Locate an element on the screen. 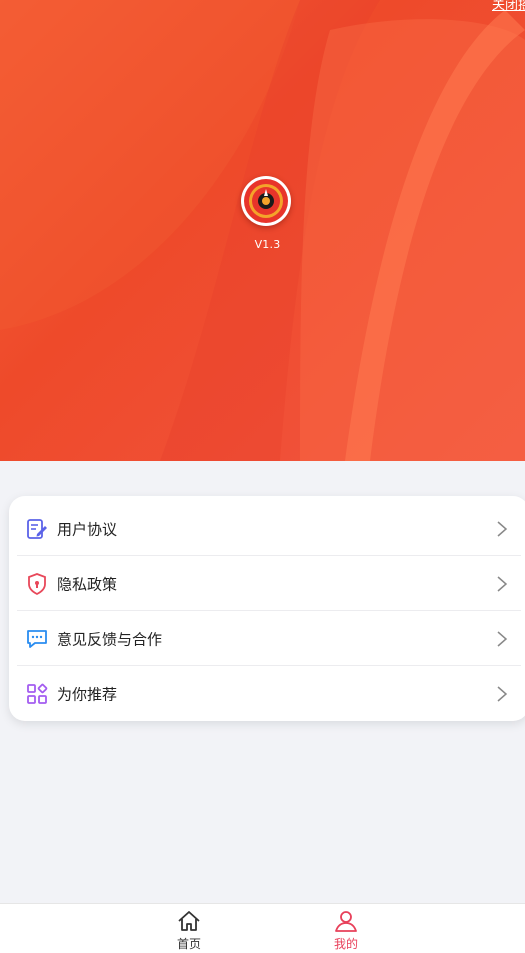  chat-bubble-icon is located at coordinates (37, 638).